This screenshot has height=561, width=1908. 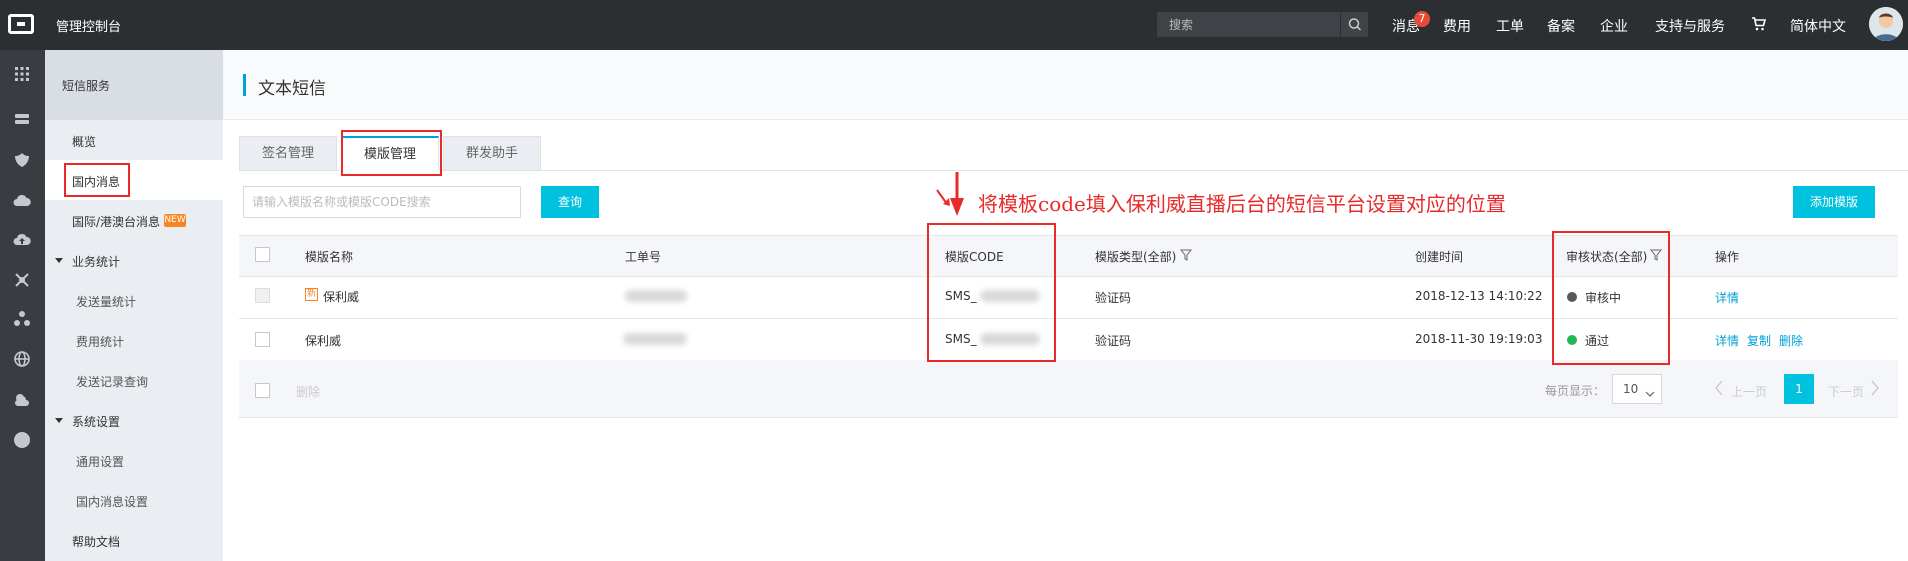 I want to click on column-name: 模版名称, so click(x=329, y=257).